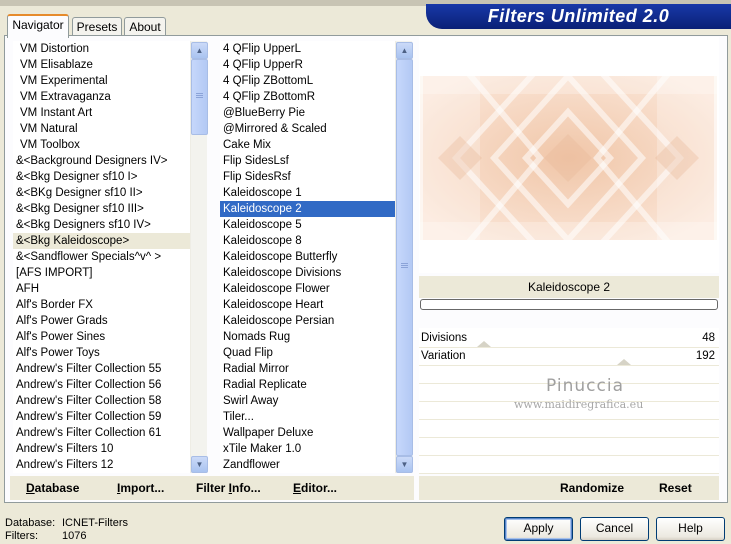  What do you see at coordinates (102, 417) in the screenshot?
I see `list-item: Andrew's Filter Collection 59` at bounding box center [102, 417].